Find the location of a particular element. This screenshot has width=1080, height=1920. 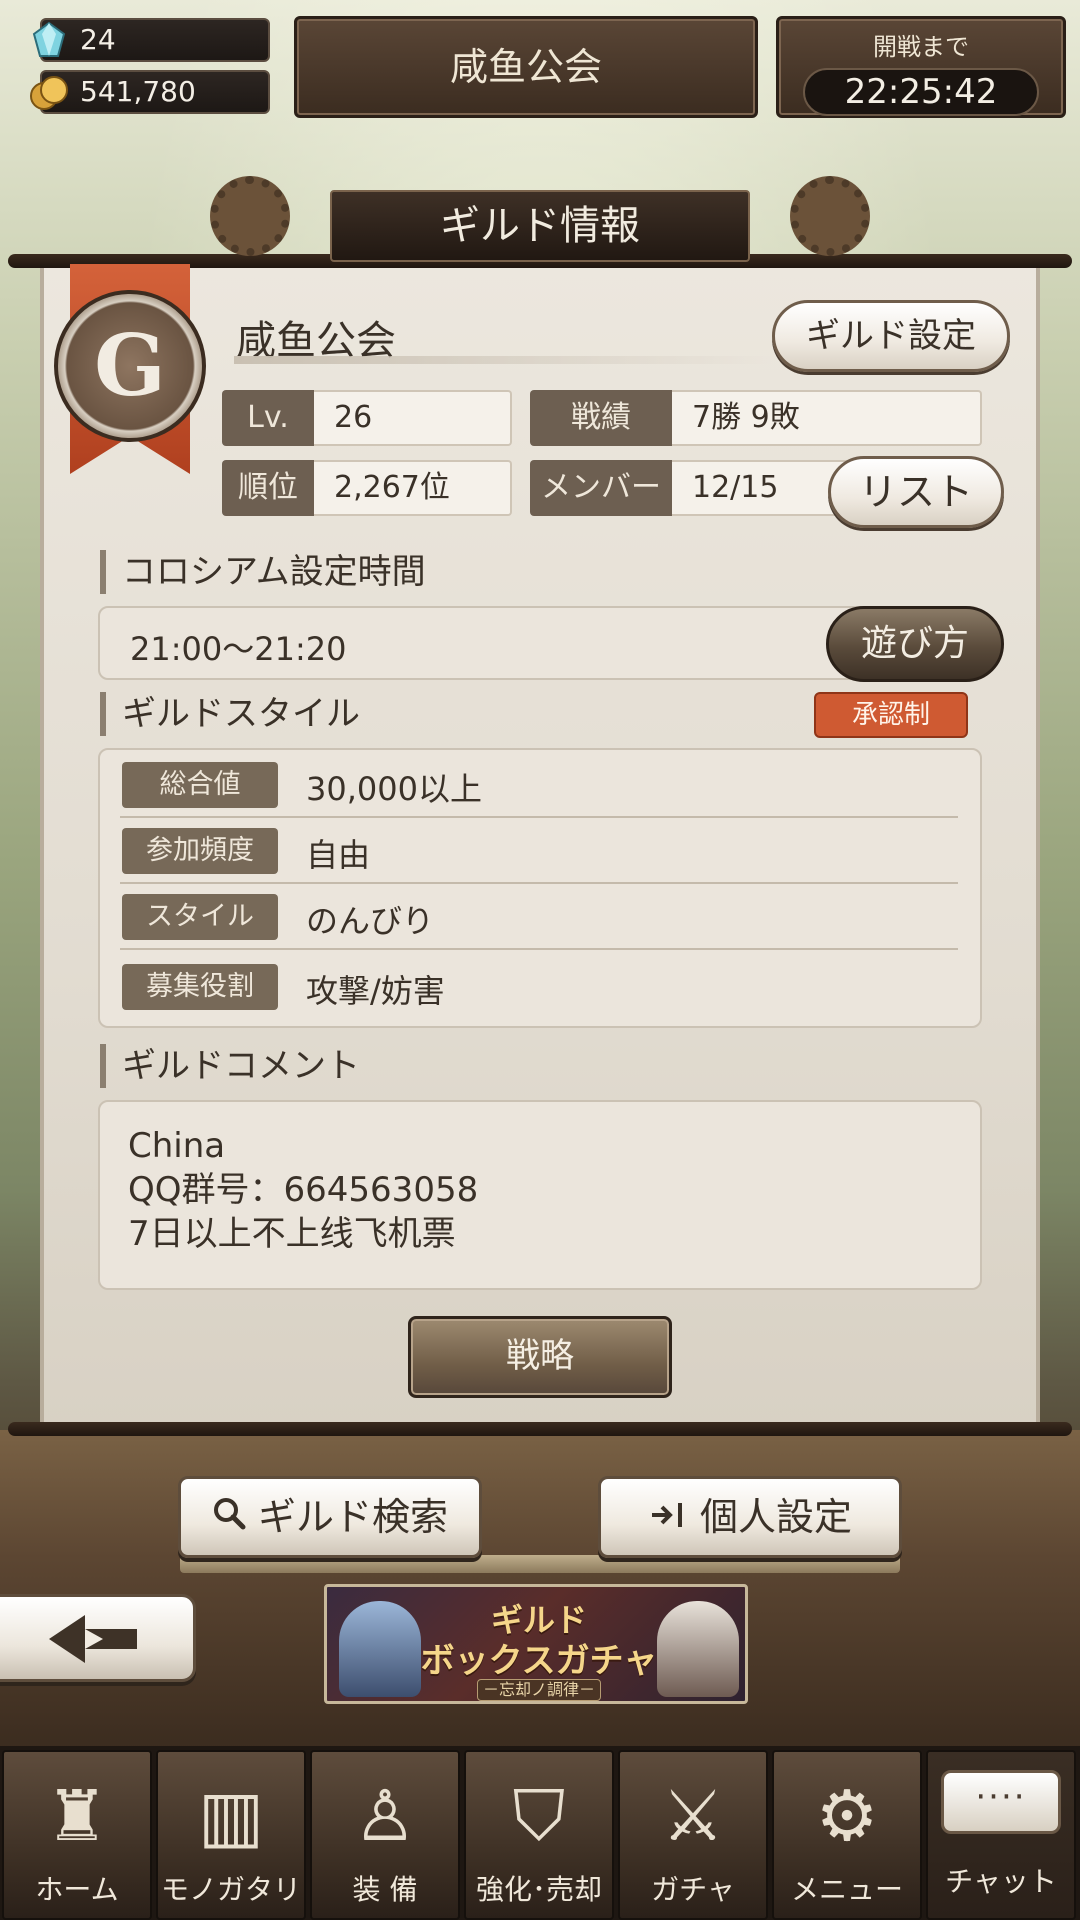

guild-box-gacha-banner: ギルド ボックスガチャ －忘却ノ調律－ is located at coordinates (536, 1644).